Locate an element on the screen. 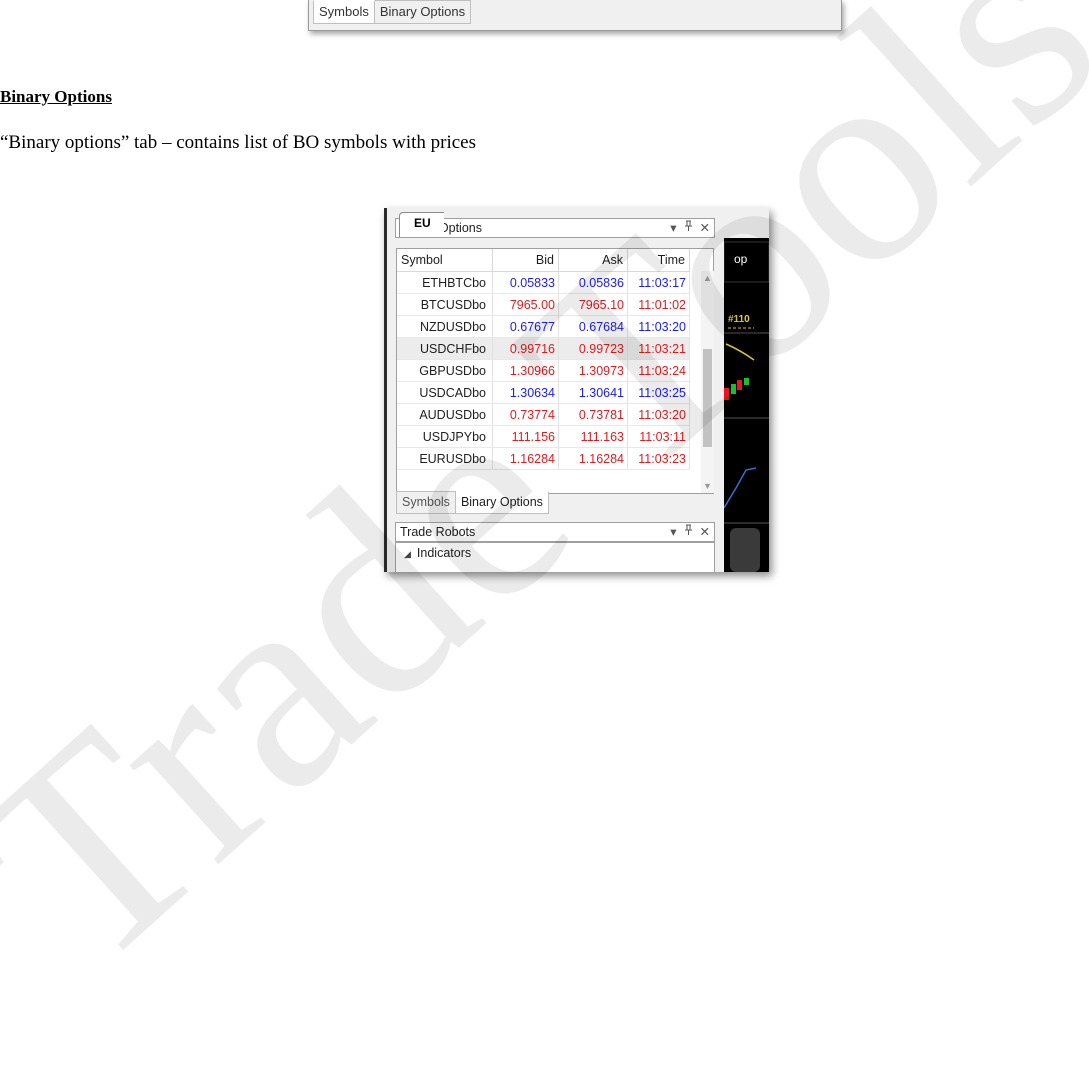 Image resolution: width=1089 pixels, height=1068 pixels. panel-controls: ▾ ✕ is located at coordinates (690, 227).